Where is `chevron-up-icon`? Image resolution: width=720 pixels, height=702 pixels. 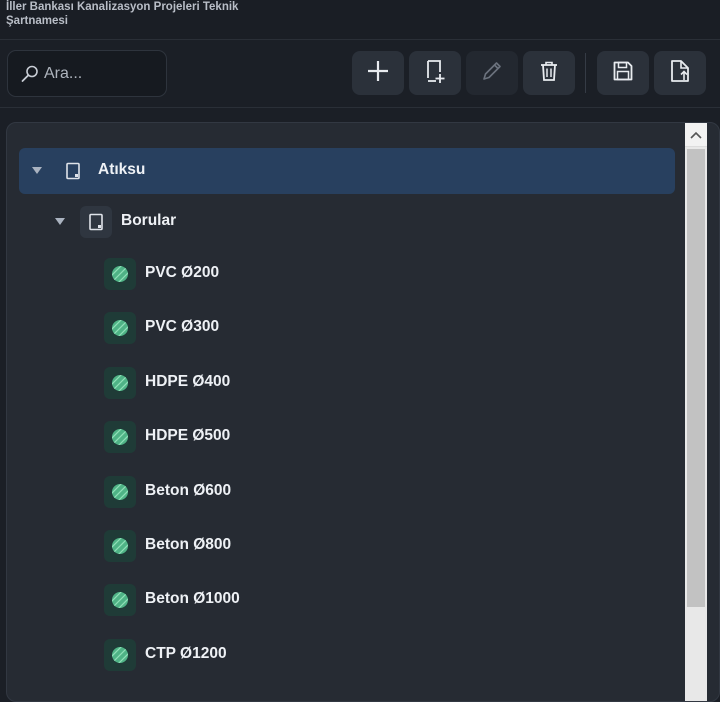
chevron-up-icon is located at coordinates (696, 135).